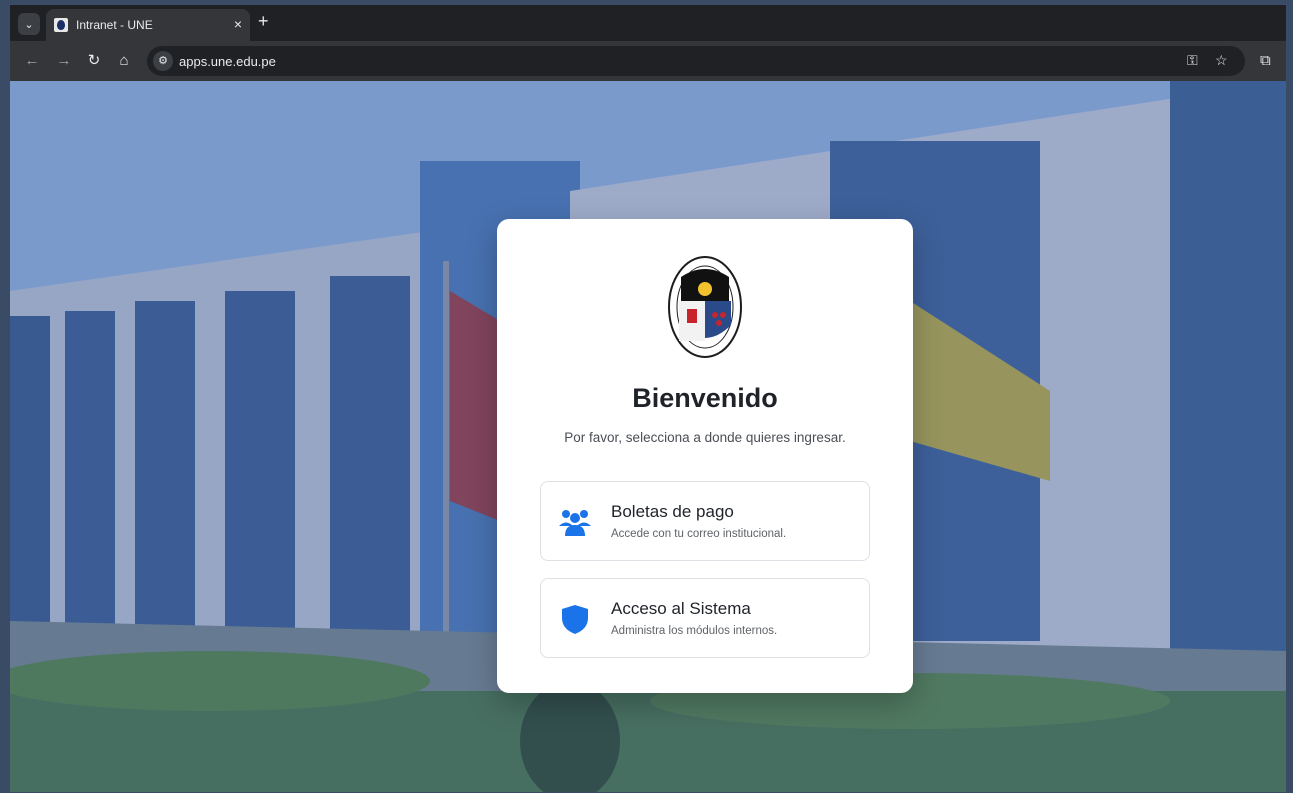  Describe the element at coordinates (648, 23) in the screenshot. I see `tab-strip: ⌄ Intranet - UNE × +` at that location.